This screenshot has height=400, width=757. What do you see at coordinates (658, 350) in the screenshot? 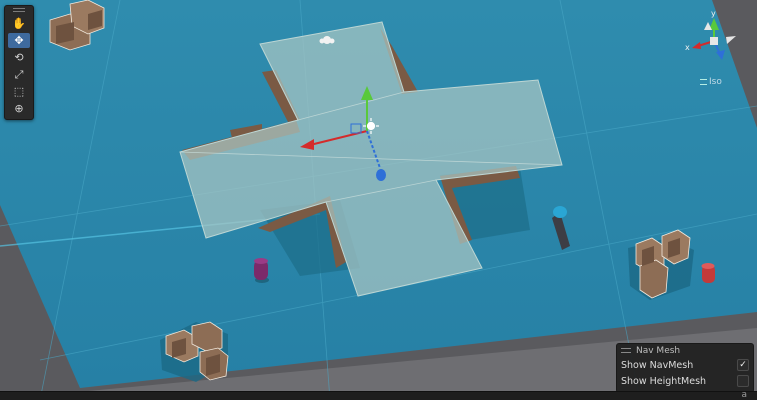
I see `navmesh-overlay-title: Nav Mesh` at bounding box center [658, 350].